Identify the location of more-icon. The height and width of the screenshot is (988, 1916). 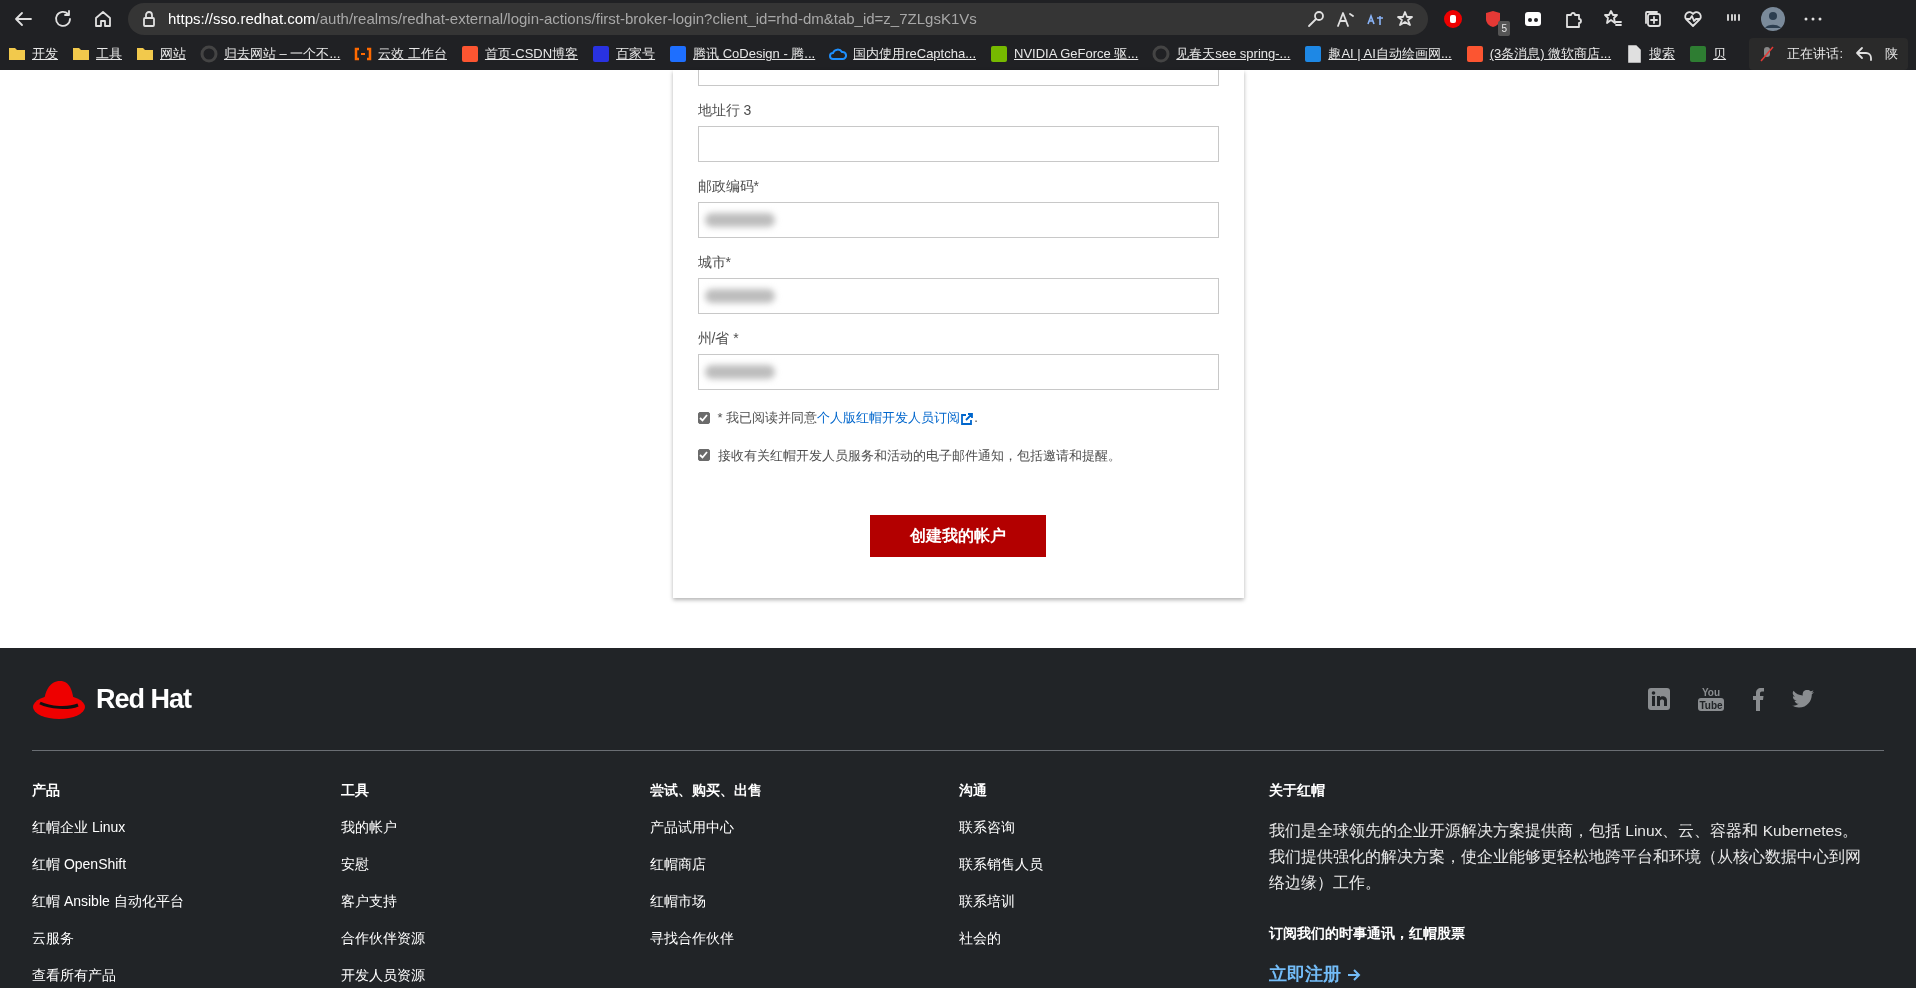
(1813, 19).